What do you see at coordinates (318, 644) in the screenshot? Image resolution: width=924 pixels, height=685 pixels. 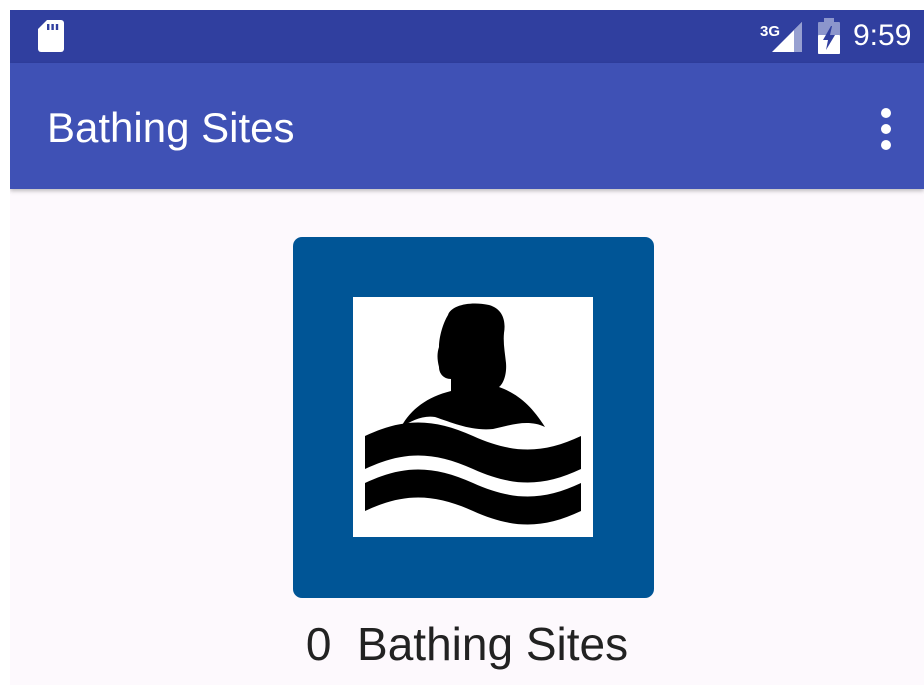 I see `site-count-value: 0` at bounding box center [318, 644].